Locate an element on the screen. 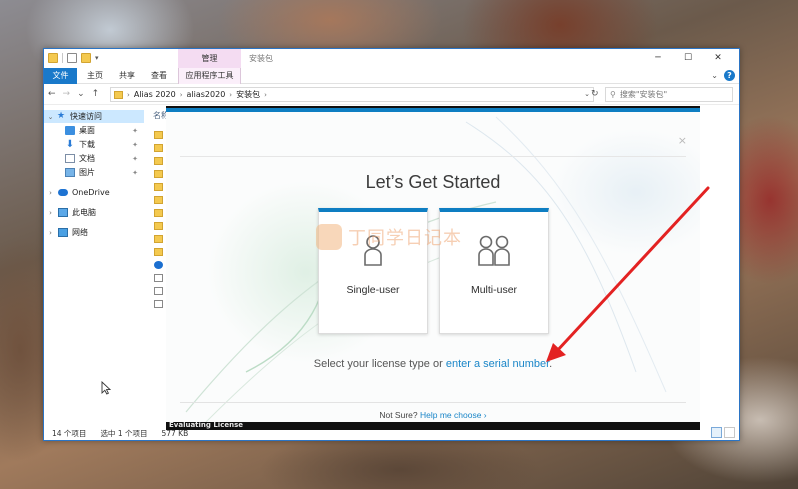 This screenshot has width=798, height=489. sidebar-item-this-pc: › 此电脑 is located at coordinates (94, 212).